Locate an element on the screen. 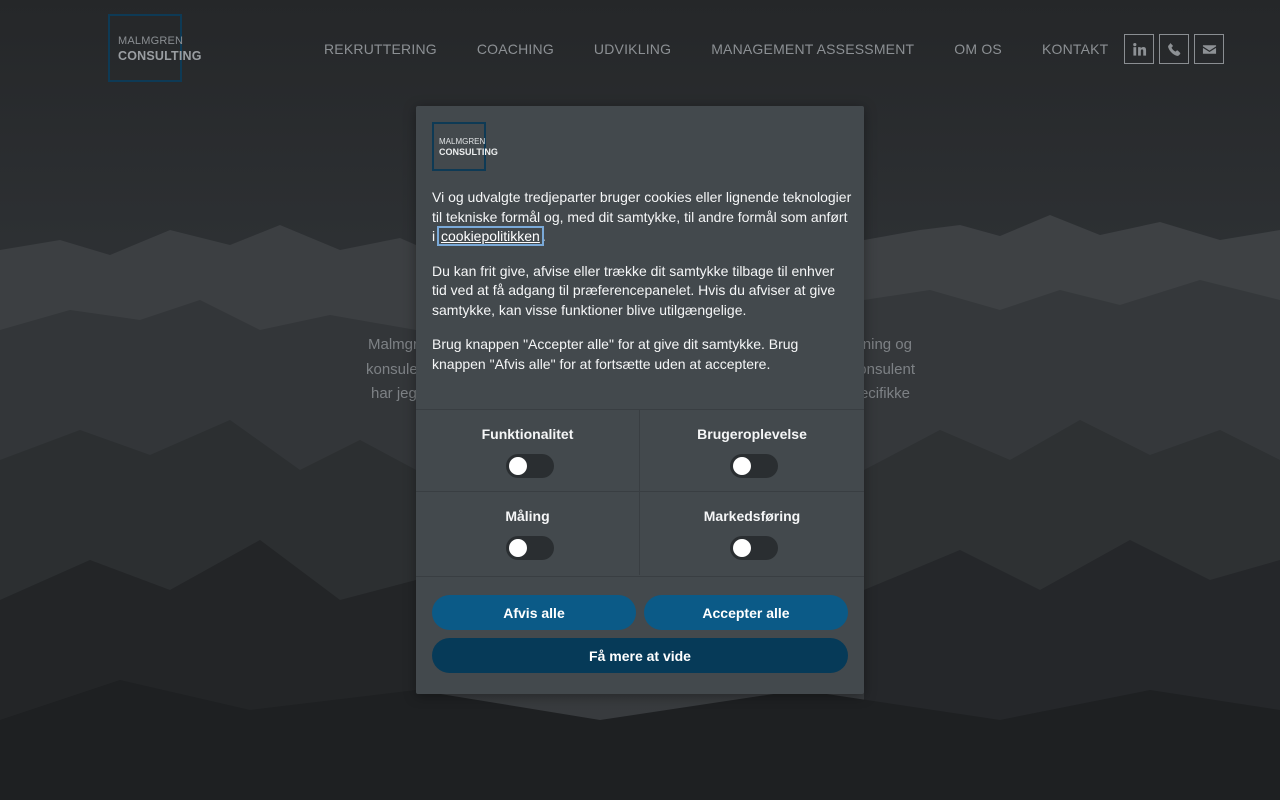 Image resolution: width=1280 pixels, height=800 pixels. brugeroplevelse-toggle is located at coordinates (754, 466).